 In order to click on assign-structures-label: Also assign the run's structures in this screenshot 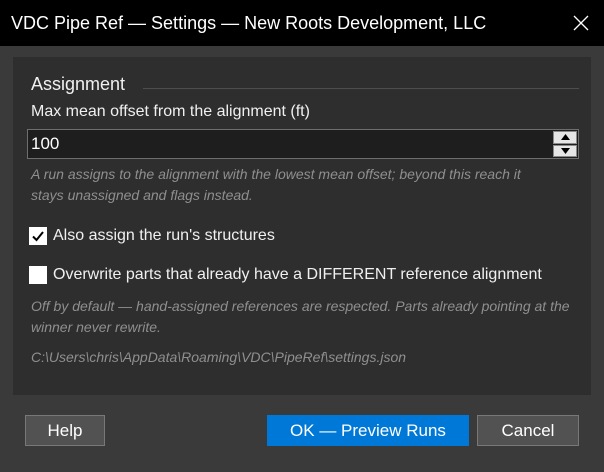, I will do `click(164, 235)`.